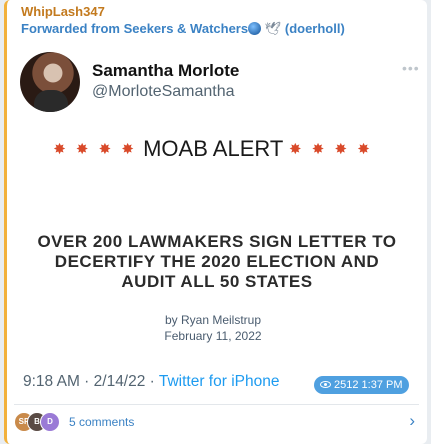  I want to click on chevron-right-icon: ›, so click(412, 420).